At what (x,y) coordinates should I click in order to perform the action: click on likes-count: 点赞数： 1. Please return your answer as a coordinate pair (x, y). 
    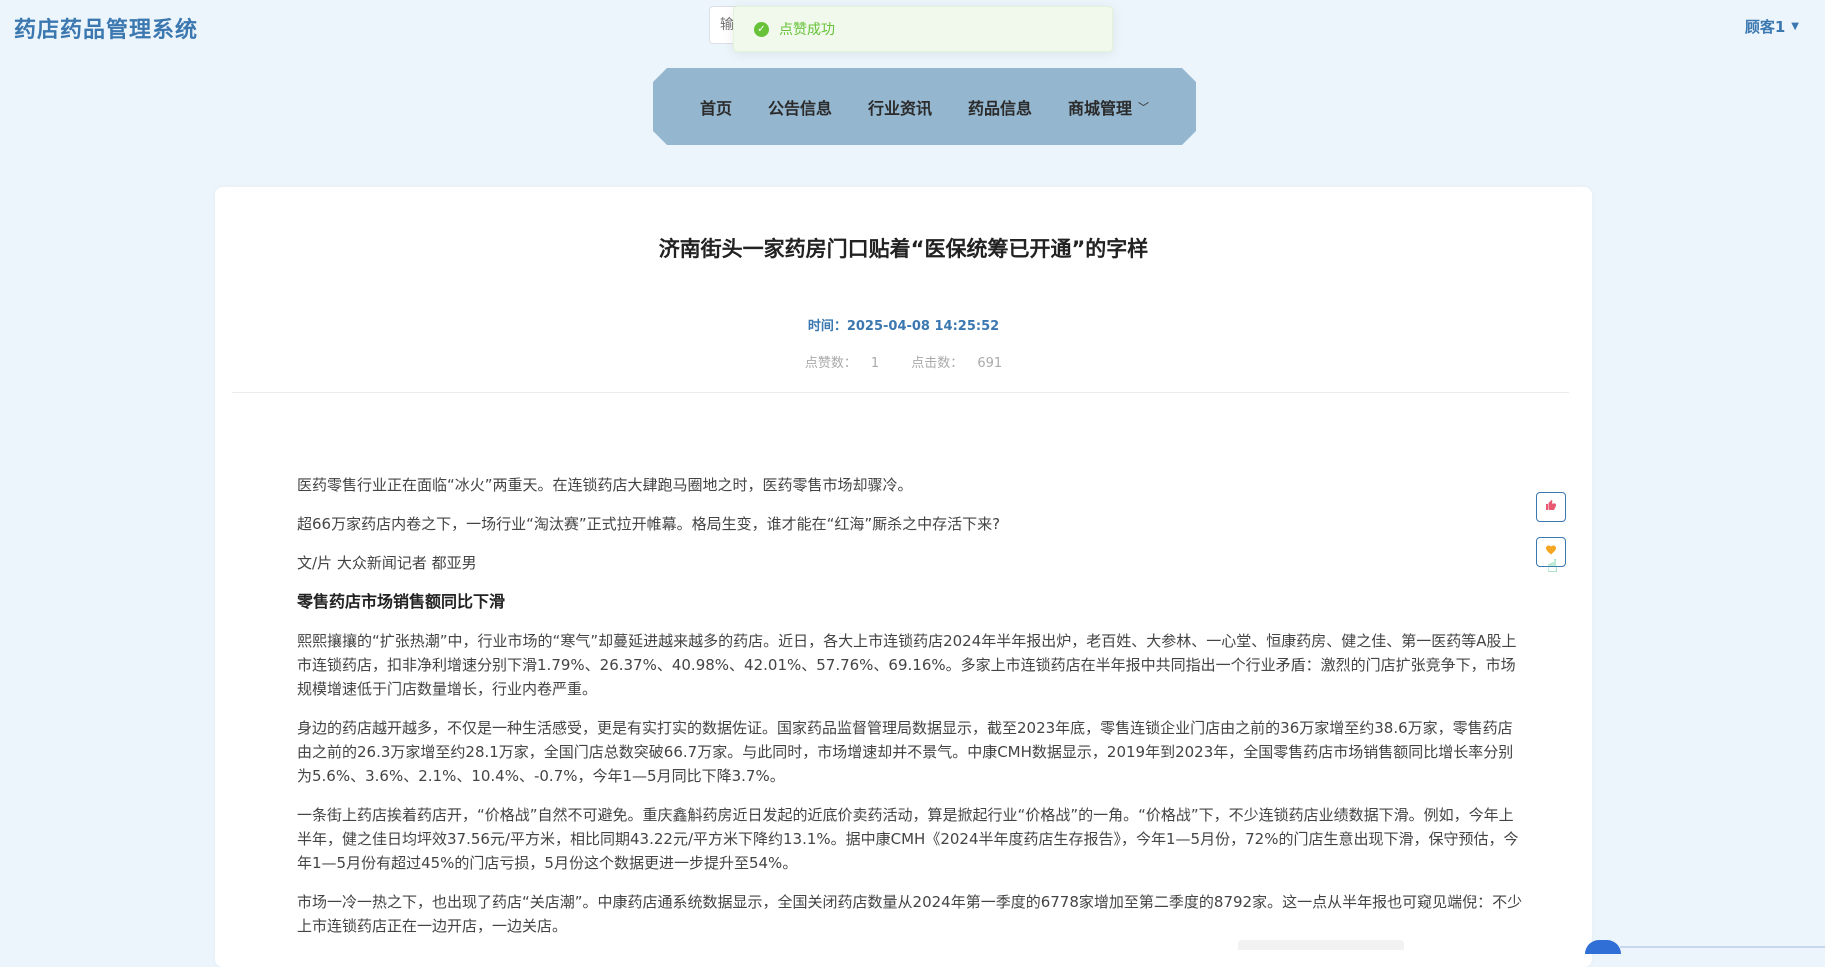
    Looking at the image, I should click on (842, 363).